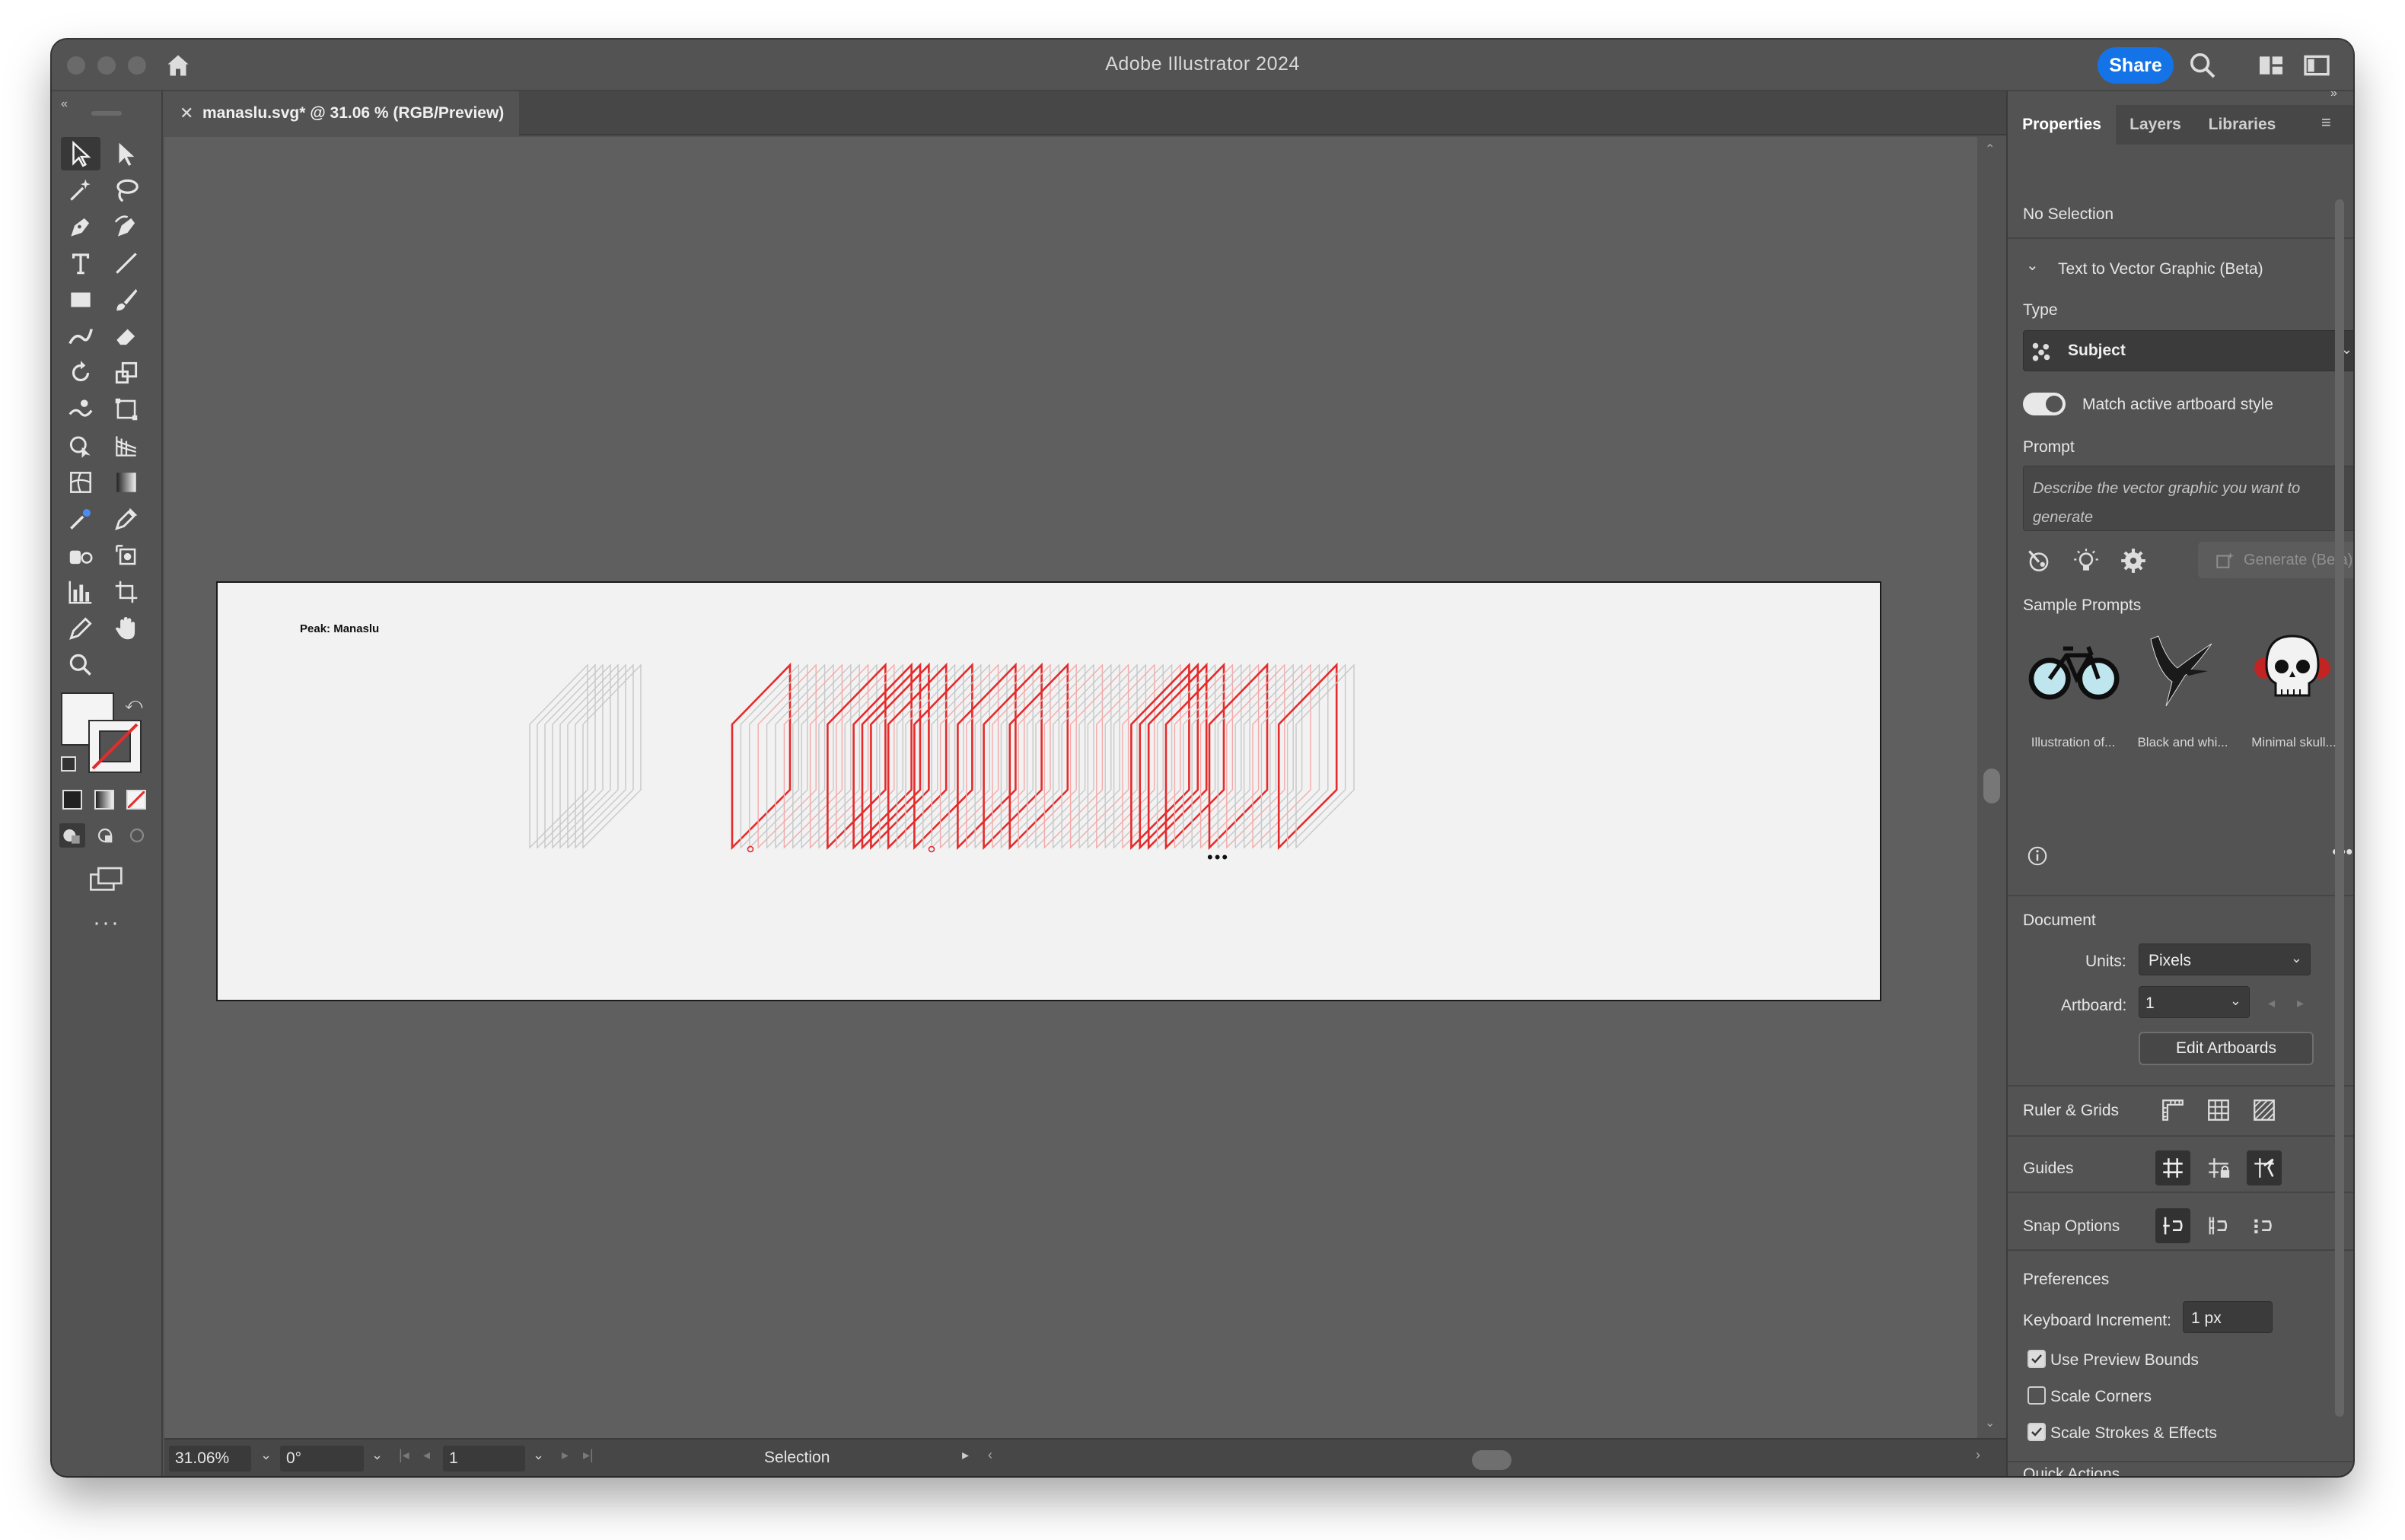 The width and height of the screenshot is (2405, 1540). I want to click on smart-guides-toggle, so click(2264, 1167).